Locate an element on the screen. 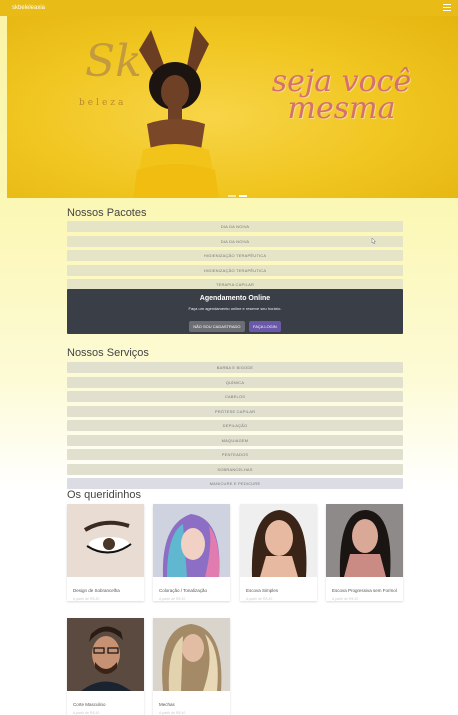 The height and width of the screenshot is (715, 458). services-title: Nossos Serviços is located at coordinates (108, 353).